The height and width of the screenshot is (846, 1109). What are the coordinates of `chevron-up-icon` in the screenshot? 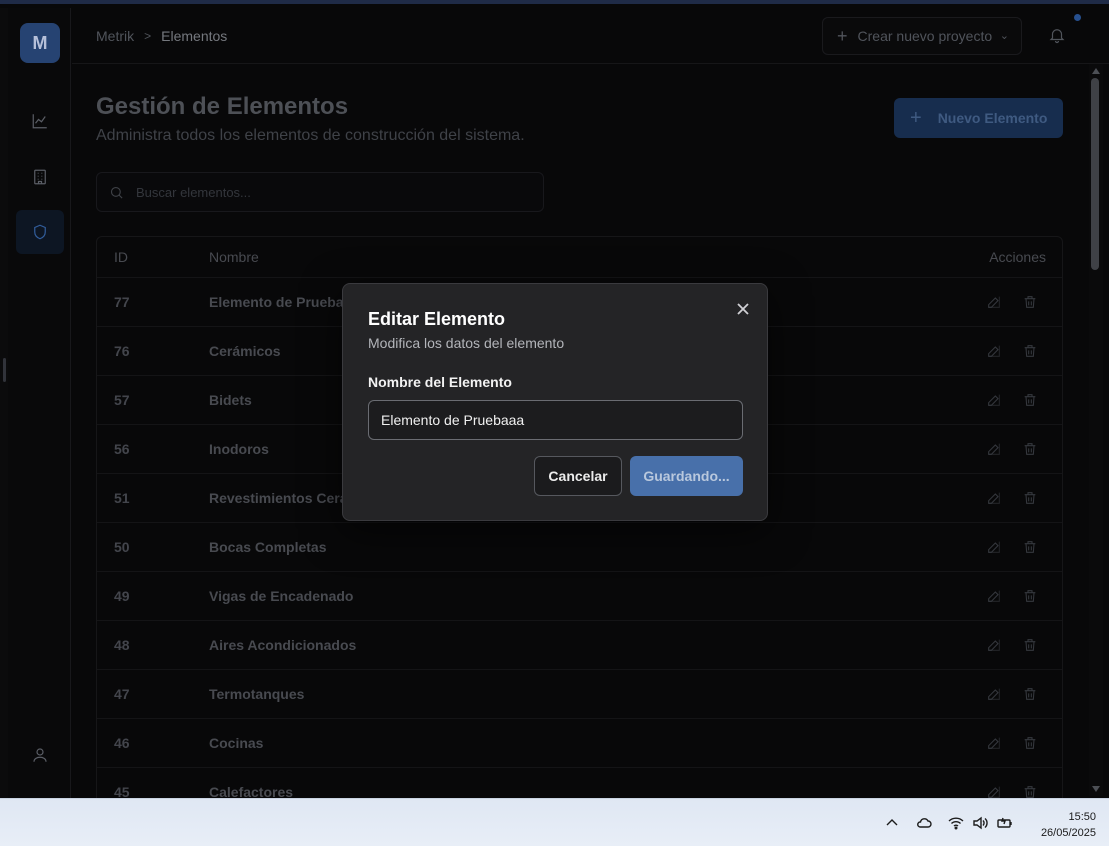 It's located at (892, 822).